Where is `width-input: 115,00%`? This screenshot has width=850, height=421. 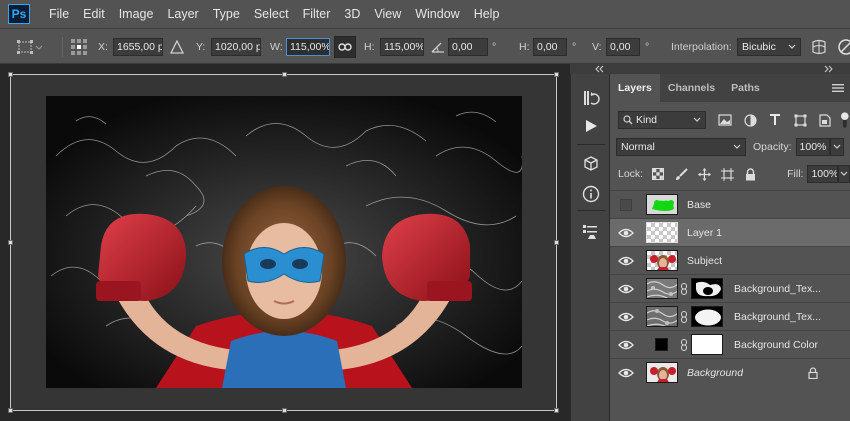
width-input: 115,00% is located at coordinates (308, 47).